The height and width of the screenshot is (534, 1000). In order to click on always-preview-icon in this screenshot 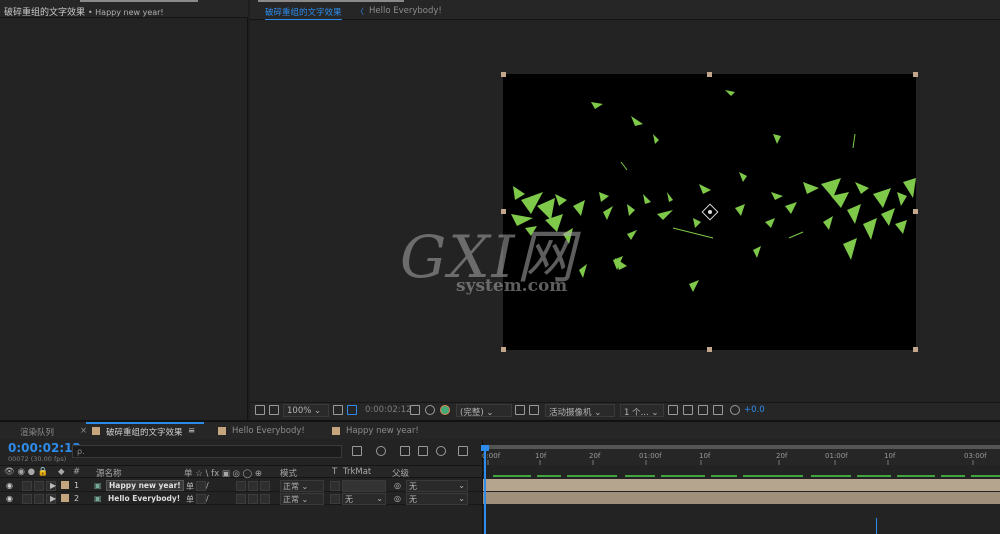, I will do `click(260, 410)`.